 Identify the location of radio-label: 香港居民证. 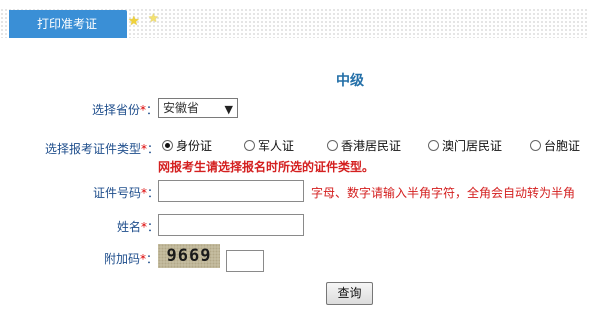
(371, 146).